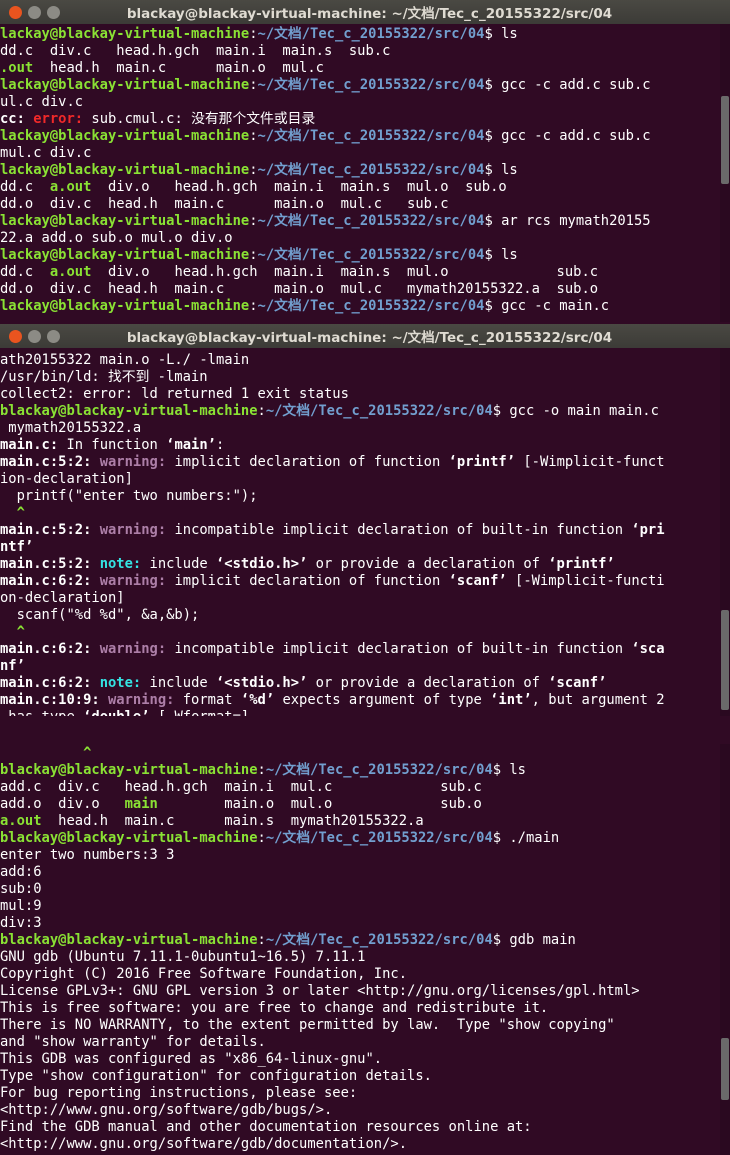 The width and height of the screenshot is (730, 1155). I want to click on terminal-text-segment: $ gcc -c main.c, so click(547, 306).